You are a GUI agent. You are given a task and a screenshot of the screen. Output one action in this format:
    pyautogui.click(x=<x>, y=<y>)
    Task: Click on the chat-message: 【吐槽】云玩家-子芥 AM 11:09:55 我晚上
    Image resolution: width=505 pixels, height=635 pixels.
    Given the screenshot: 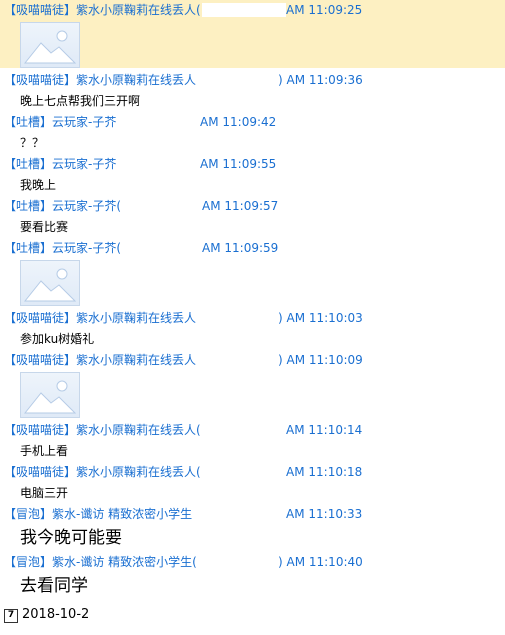 What is the action you would take?
    pyautogui.click(x=252, y=175)
    